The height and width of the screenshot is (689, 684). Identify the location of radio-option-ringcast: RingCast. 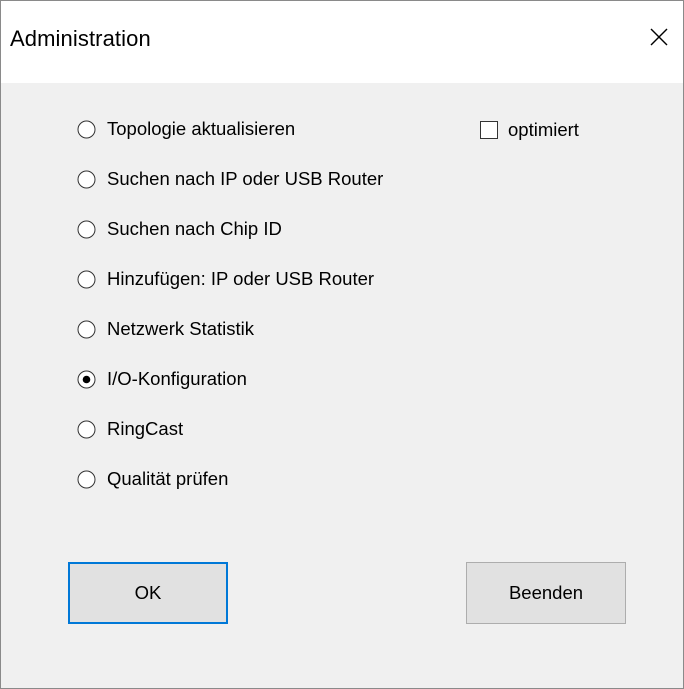
(130, 429).